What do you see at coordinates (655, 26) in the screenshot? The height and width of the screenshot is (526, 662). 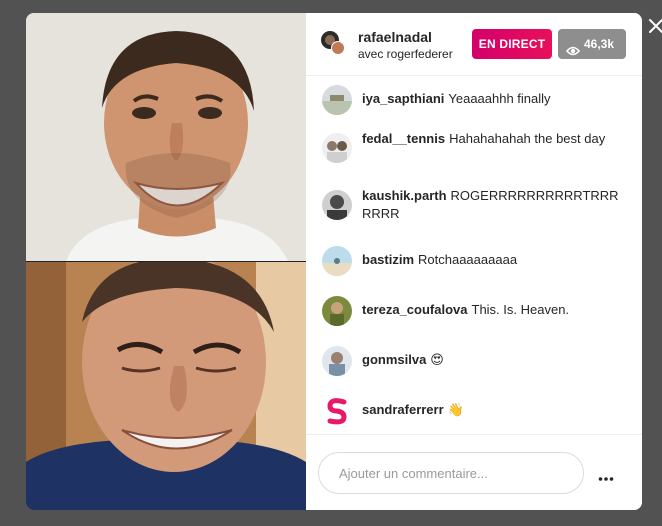 I see `close-icon` at bounding box center [655, 26].